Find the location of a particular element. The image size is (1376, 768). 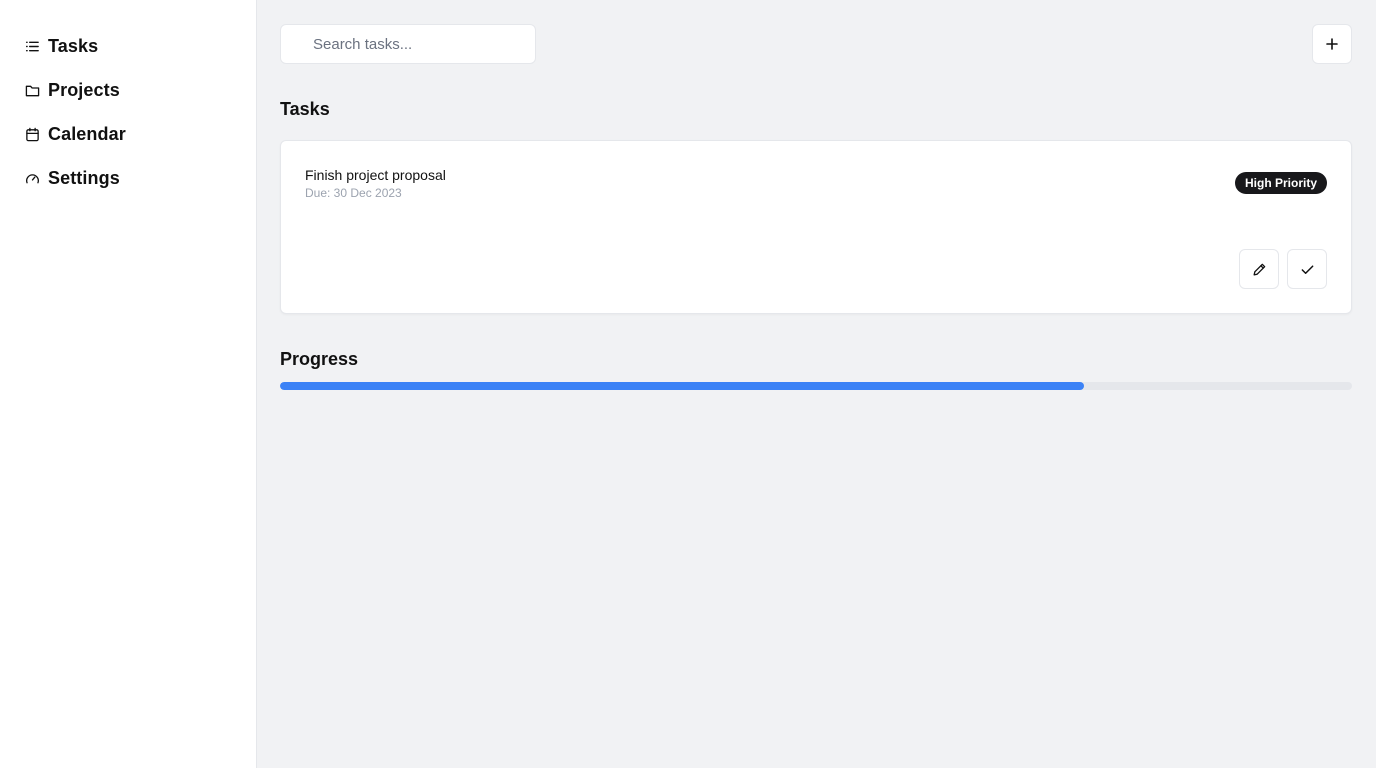

edit-task-button is located at coordinates (1259, 269).